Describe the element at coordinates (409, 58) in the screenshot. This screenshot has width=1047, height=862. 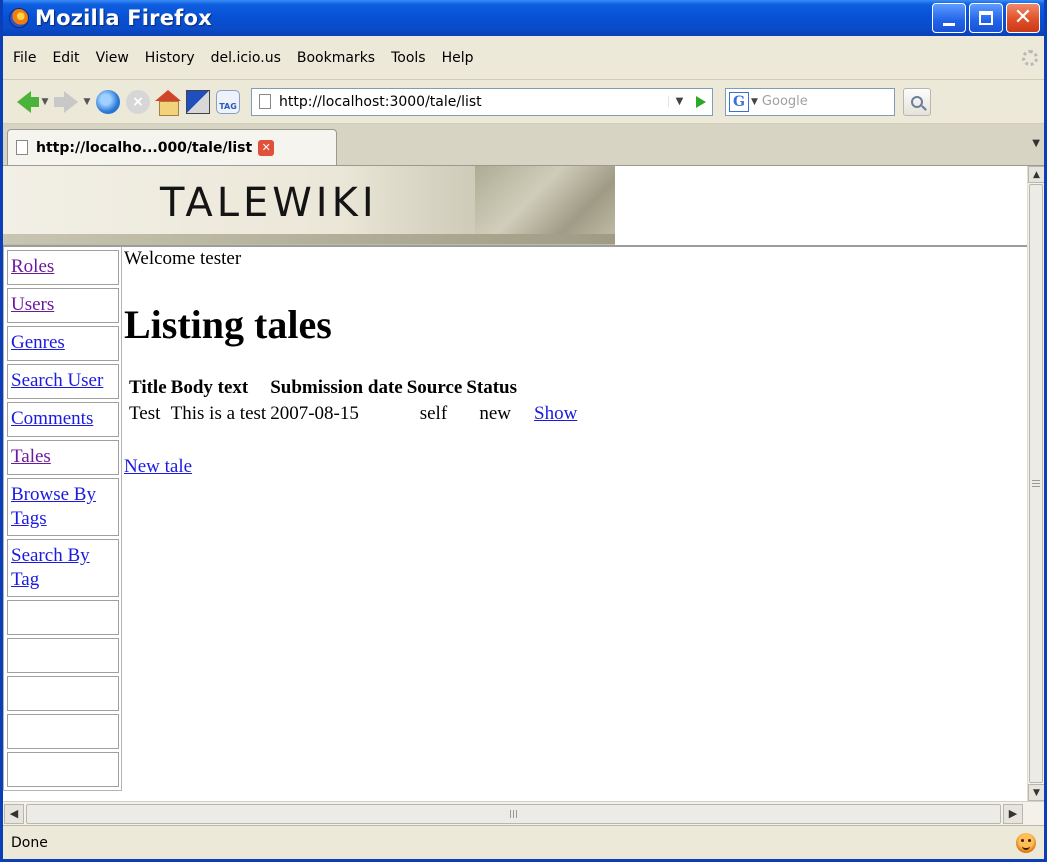
I see `menu-tools: Tools` at that location.